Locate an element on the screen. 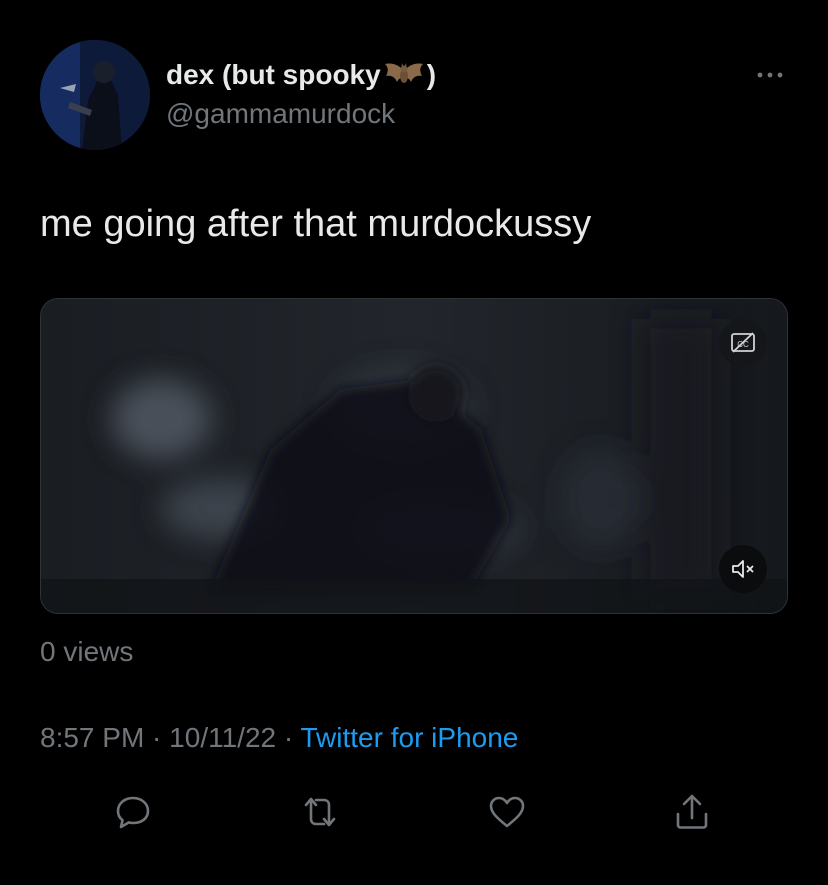  display-name: dex (but spooky ) is located at coordinates (301, 75).